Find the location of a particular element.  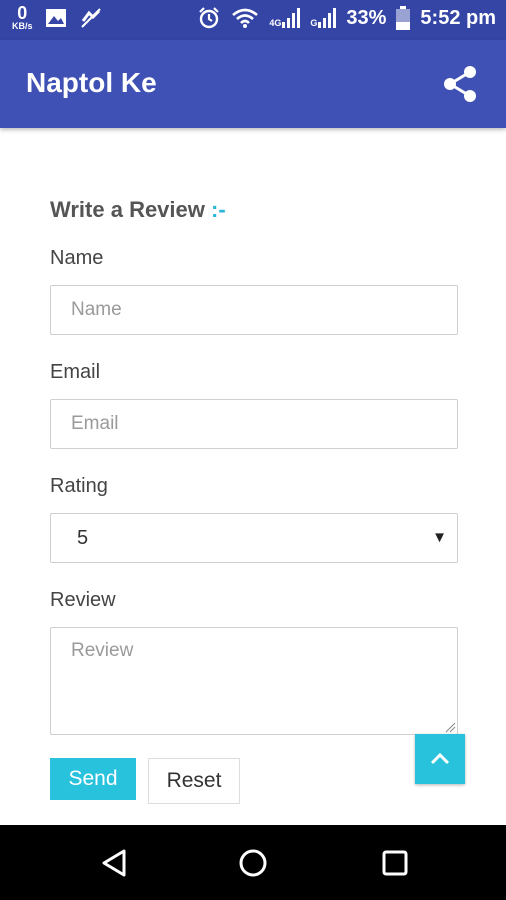

review-label: Review is located at coordinates (83, 600).